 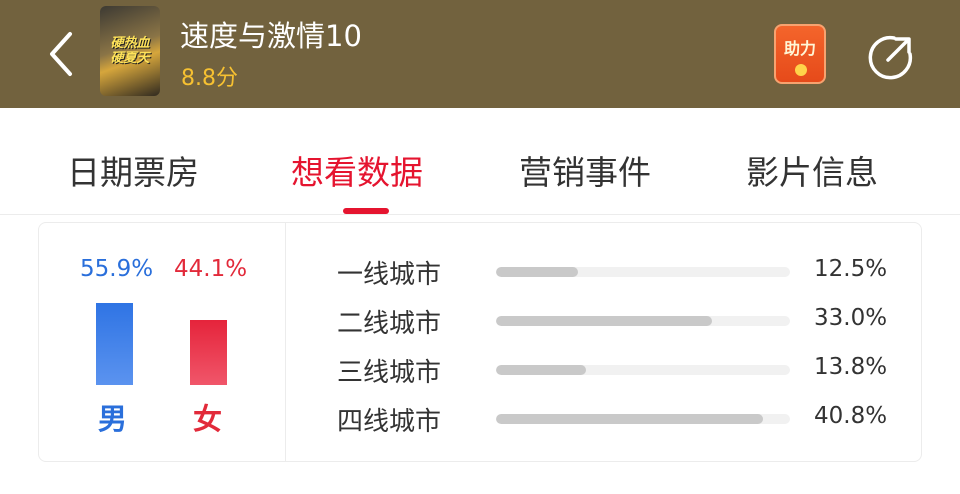 What do you see at coordinates (389, 422) in the screenshot?
I see `city-tier-name: 四线城市` at bounding box center [389, 422].